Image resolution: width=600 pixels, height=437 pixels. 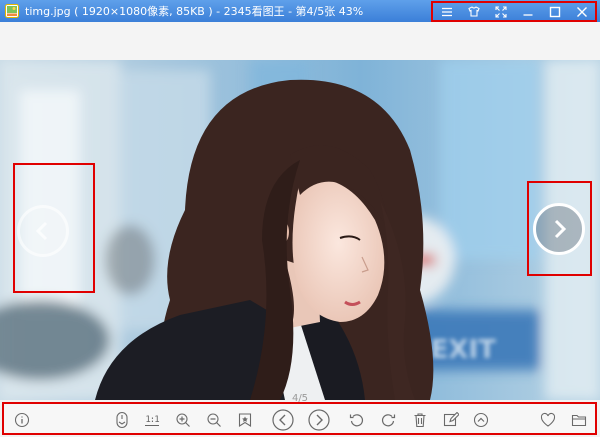 What do you see at coordinates (12, 11) in the screenshot?
I see `app-logo-icon` at bounding box center [12, 11].